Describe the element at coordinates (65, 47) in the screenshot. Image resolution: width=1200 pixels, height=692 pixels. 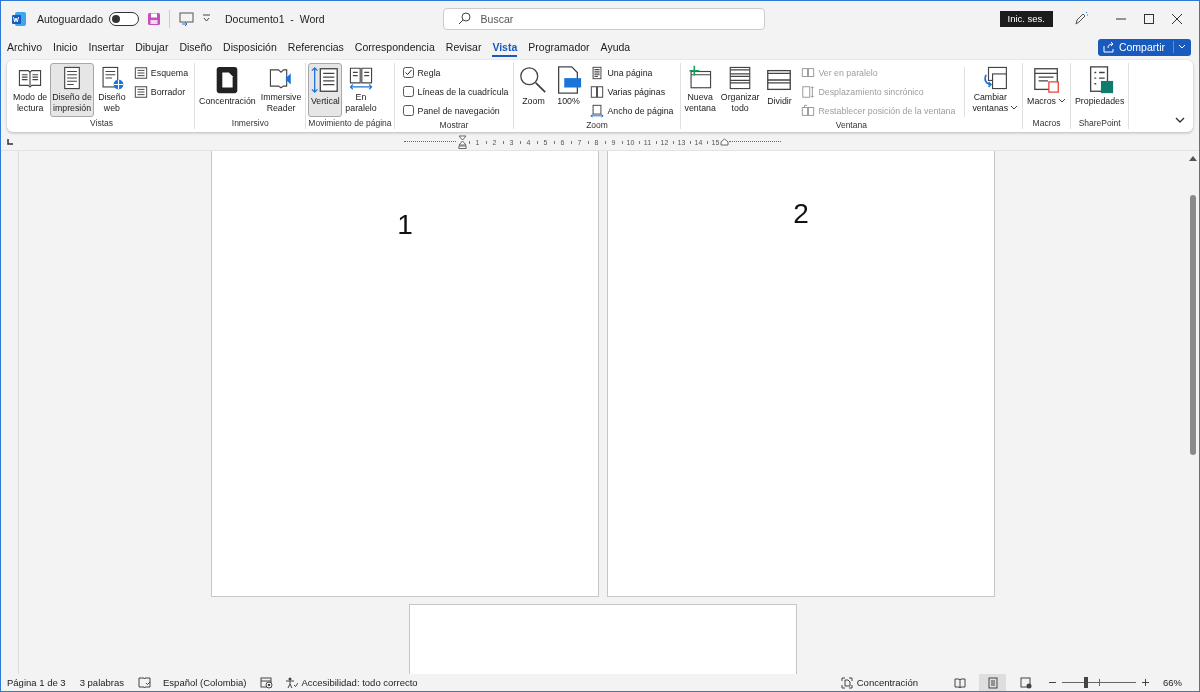
I see `ribbon-tab: Inicio` at that location.